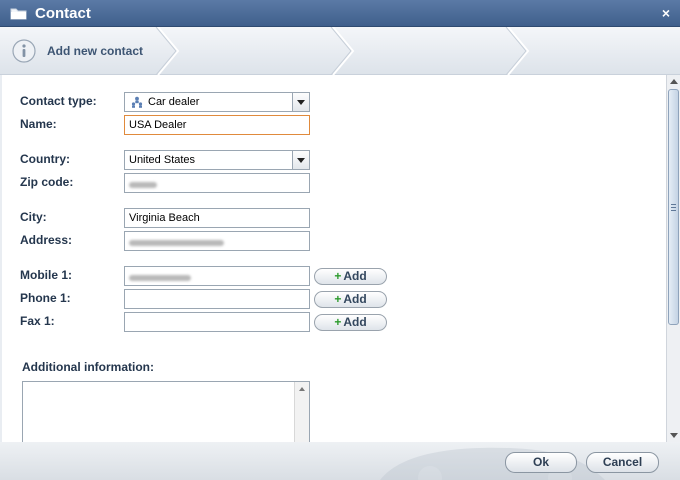  I want to click on country-select: United States, so click(217, 160).